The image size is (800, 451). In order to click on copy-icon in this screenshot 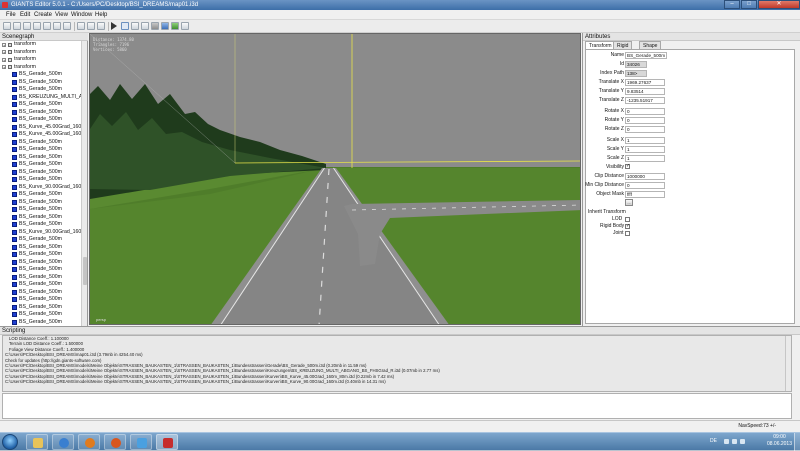, I will do `click(101, 26)`.